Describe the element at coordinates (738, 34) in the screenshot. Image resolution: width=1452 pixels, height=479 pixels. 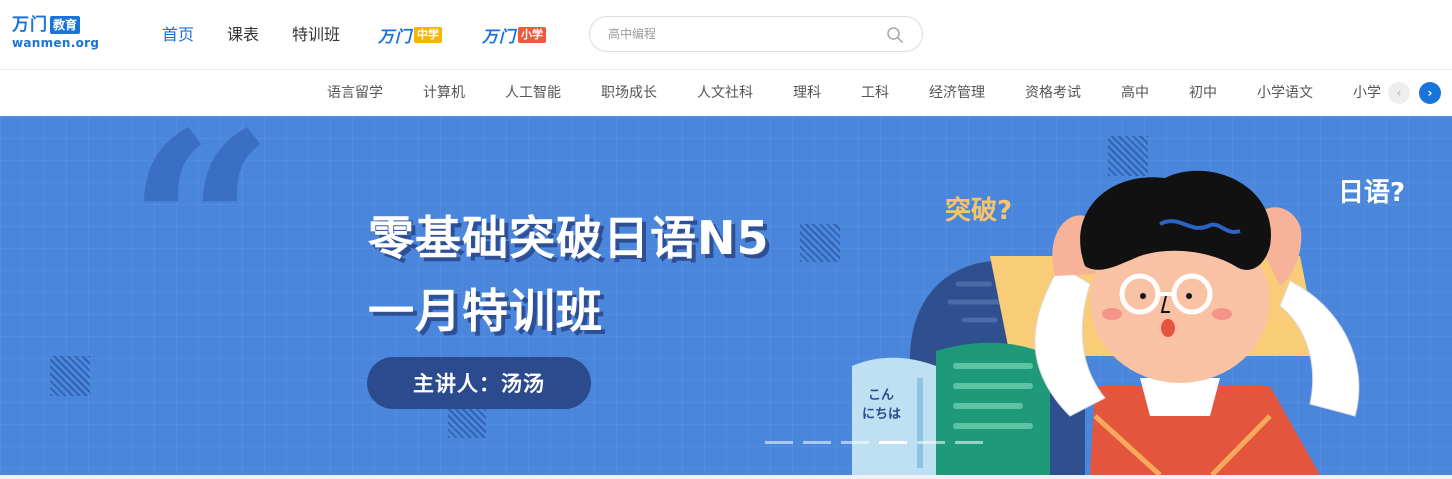
I see `search-input` at that location.